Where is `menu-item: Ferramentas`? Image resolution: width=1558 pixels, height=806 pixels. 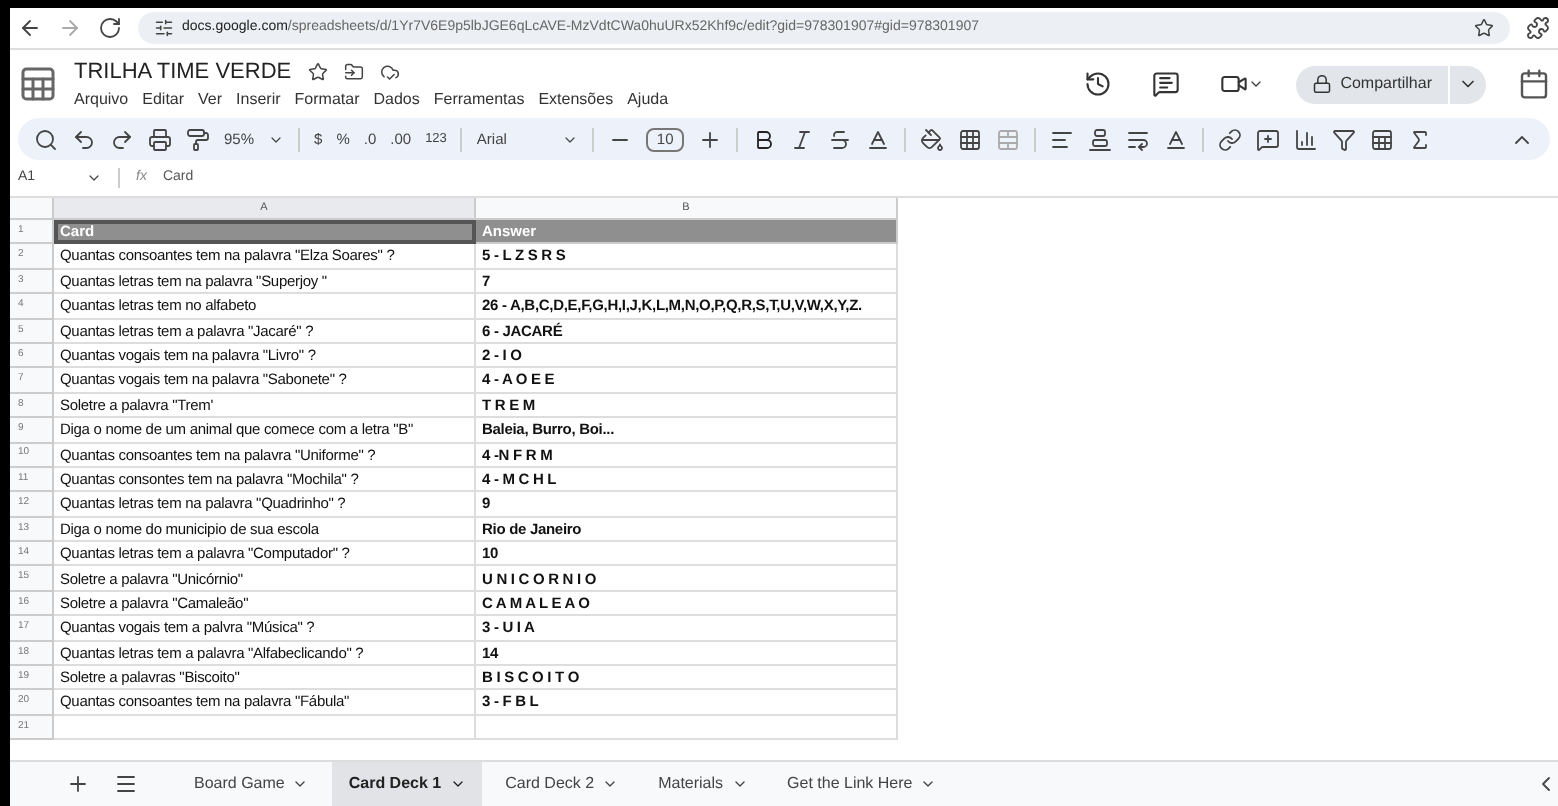 menu-item: Ferramentas is located at coordinates (479, 100).